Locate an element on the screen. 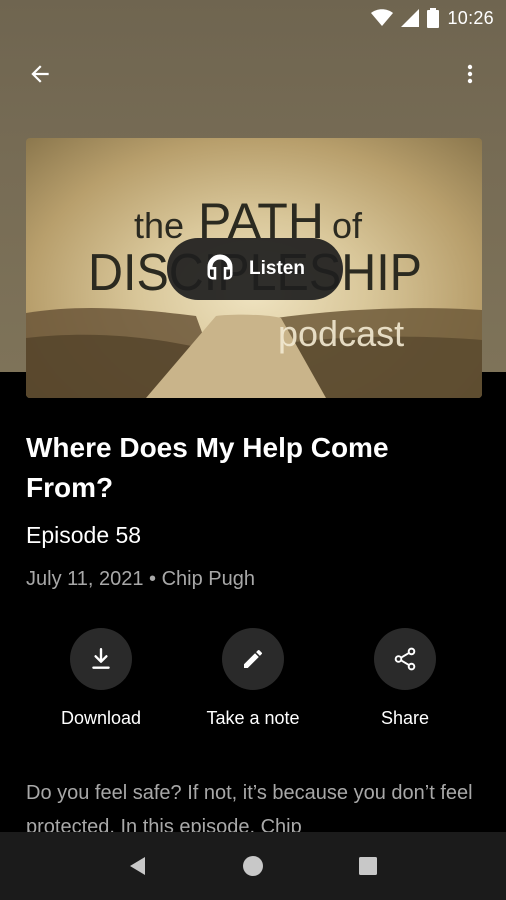  episode-meta: July 11, 2021 • Chip Pugh is located at coordinates (141, 579).